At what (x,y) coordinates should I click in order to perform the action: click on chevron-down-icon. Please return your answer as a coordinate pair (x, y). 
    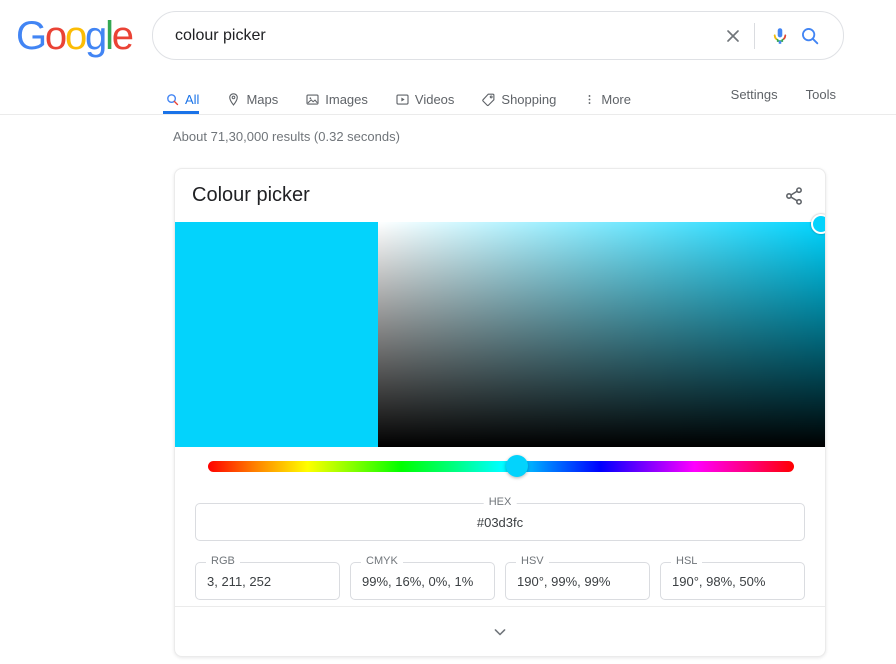
    Looking at the image, I should click on (500, 631).